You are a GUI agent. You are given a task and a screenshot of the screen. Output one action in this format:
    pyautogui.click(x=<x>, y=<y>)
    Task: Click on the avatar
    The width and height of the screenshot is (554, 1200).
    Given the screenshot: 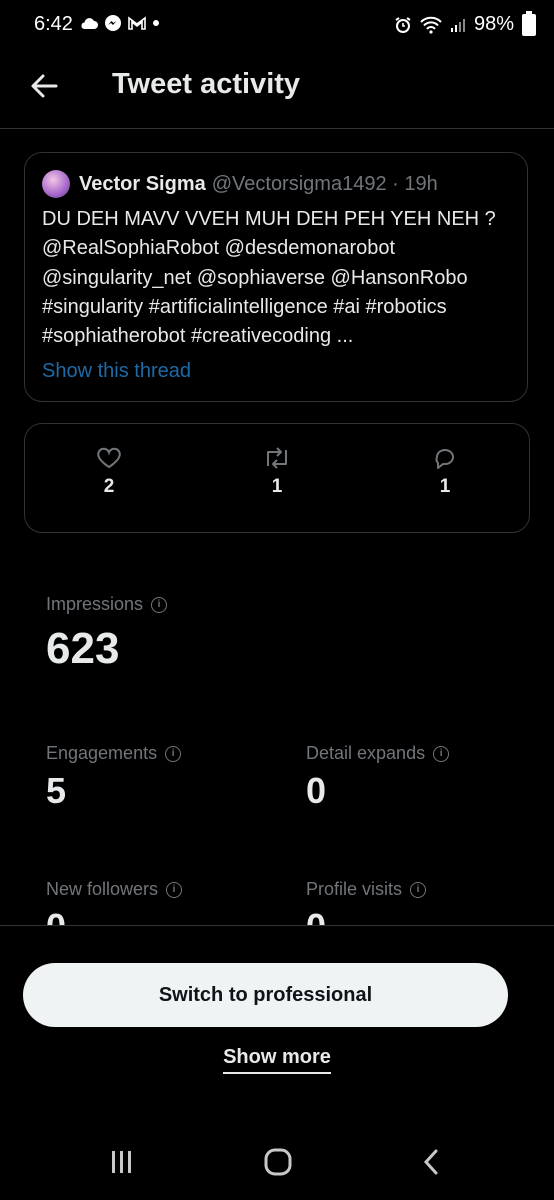 What is the action you would take?
    pyautogui.click(x=56, y=184)
    